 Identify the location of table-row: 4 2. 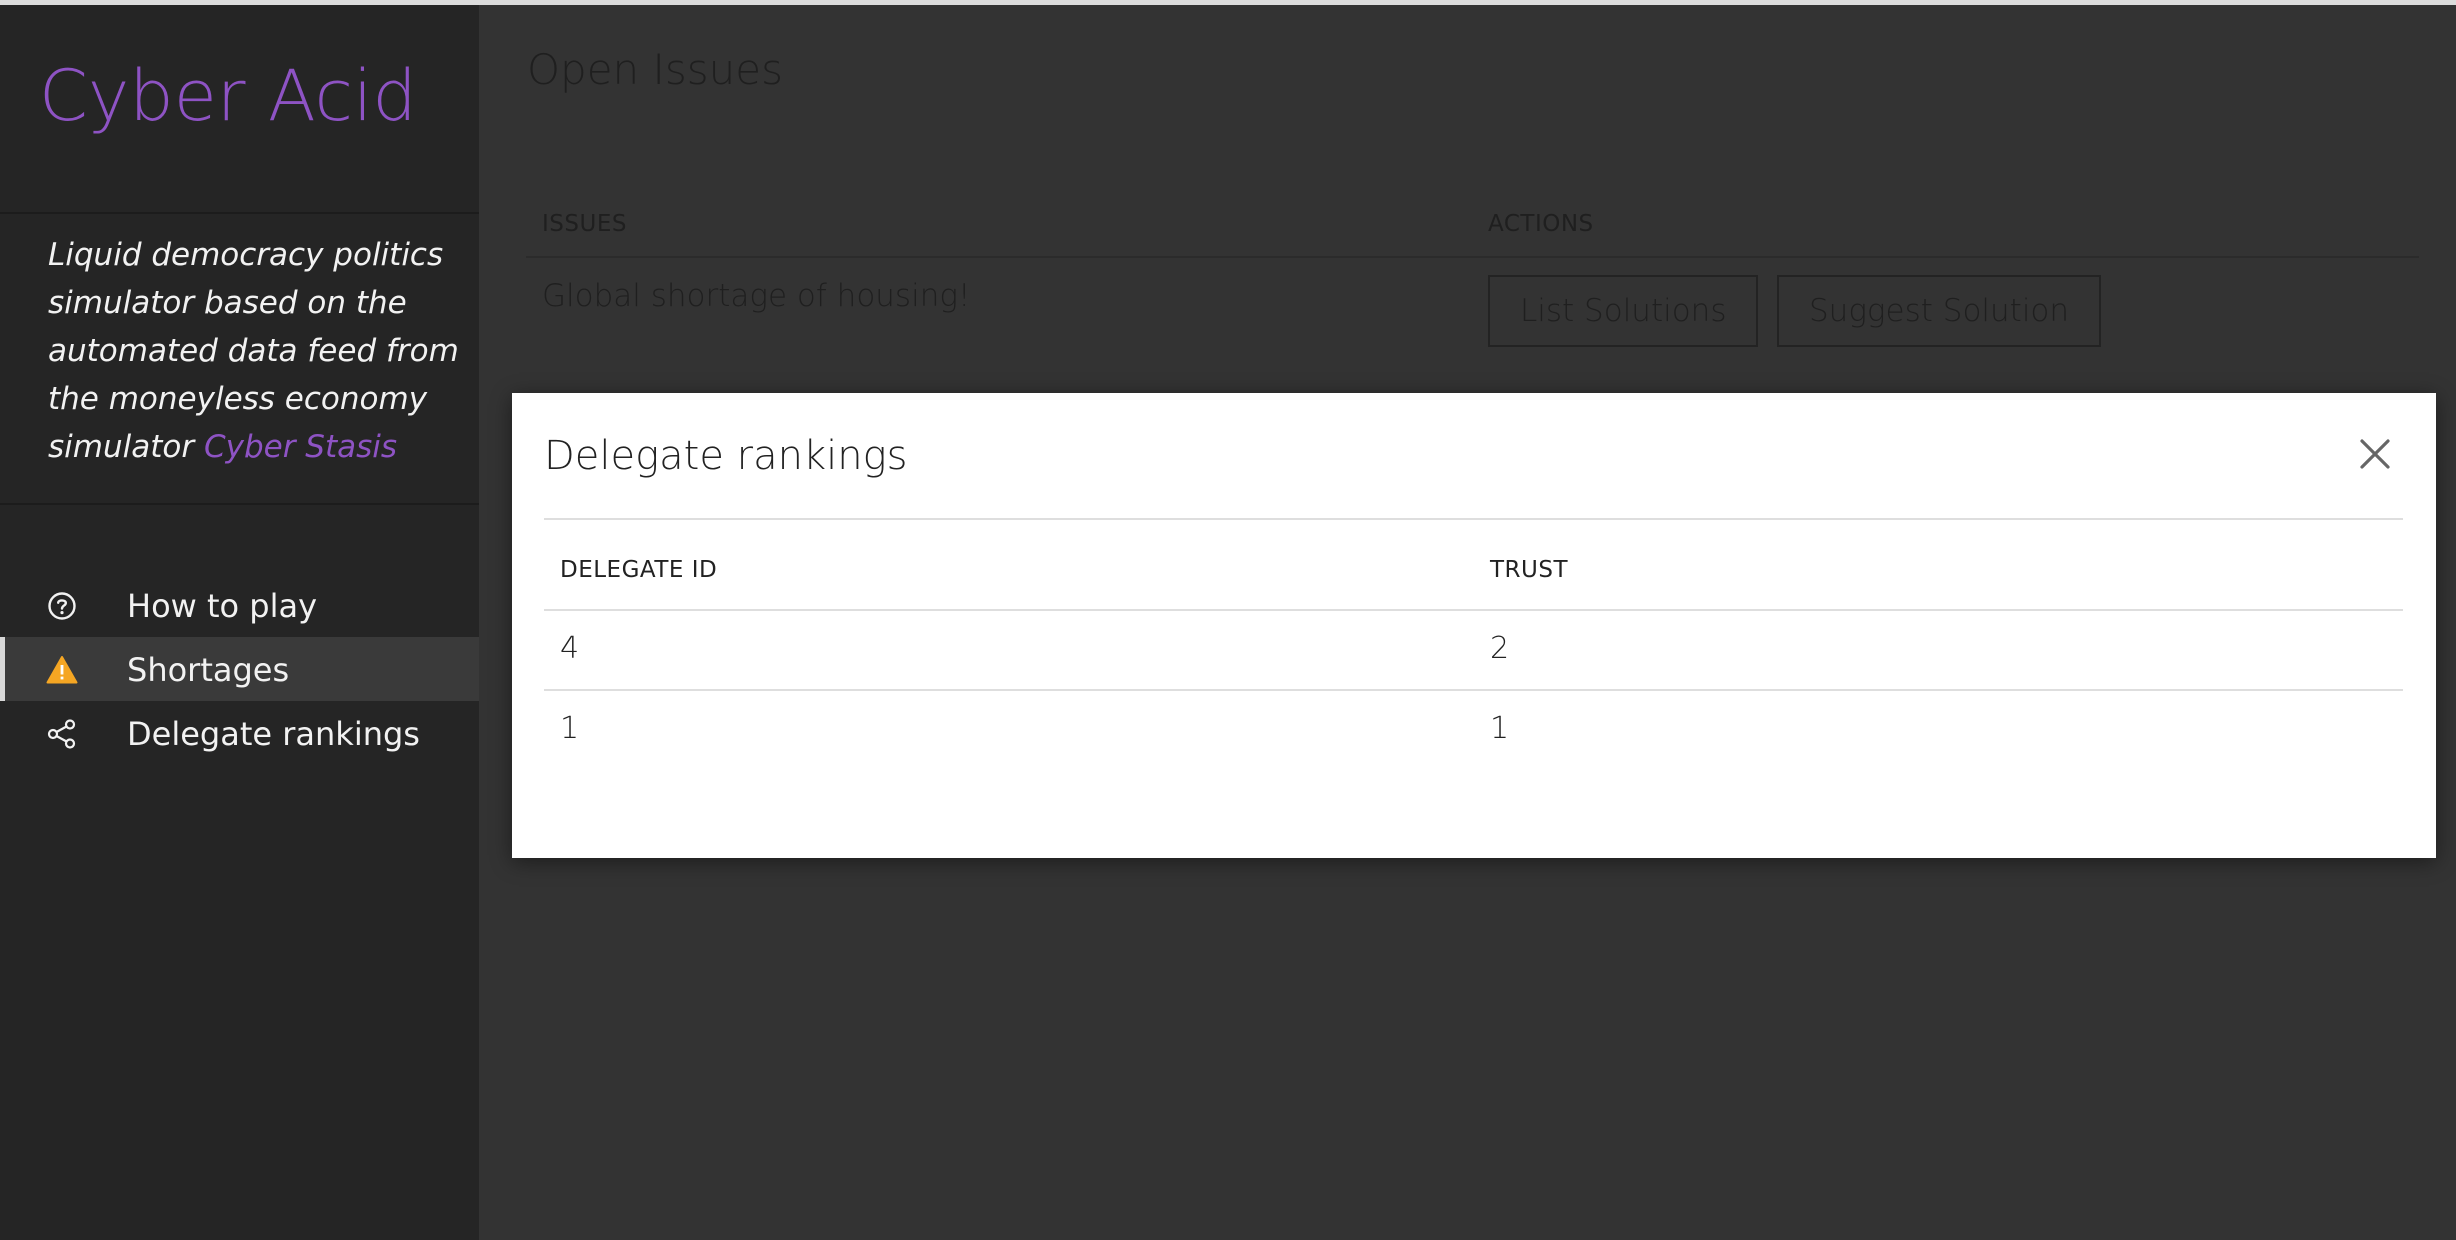
(1473, 651).